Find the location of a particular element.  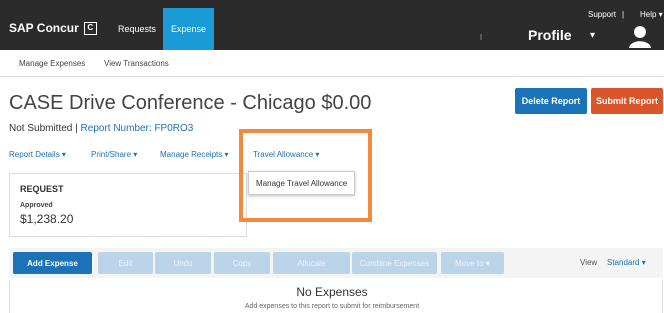

view-select: Standard ▾ is located at coordinates (626, 262).